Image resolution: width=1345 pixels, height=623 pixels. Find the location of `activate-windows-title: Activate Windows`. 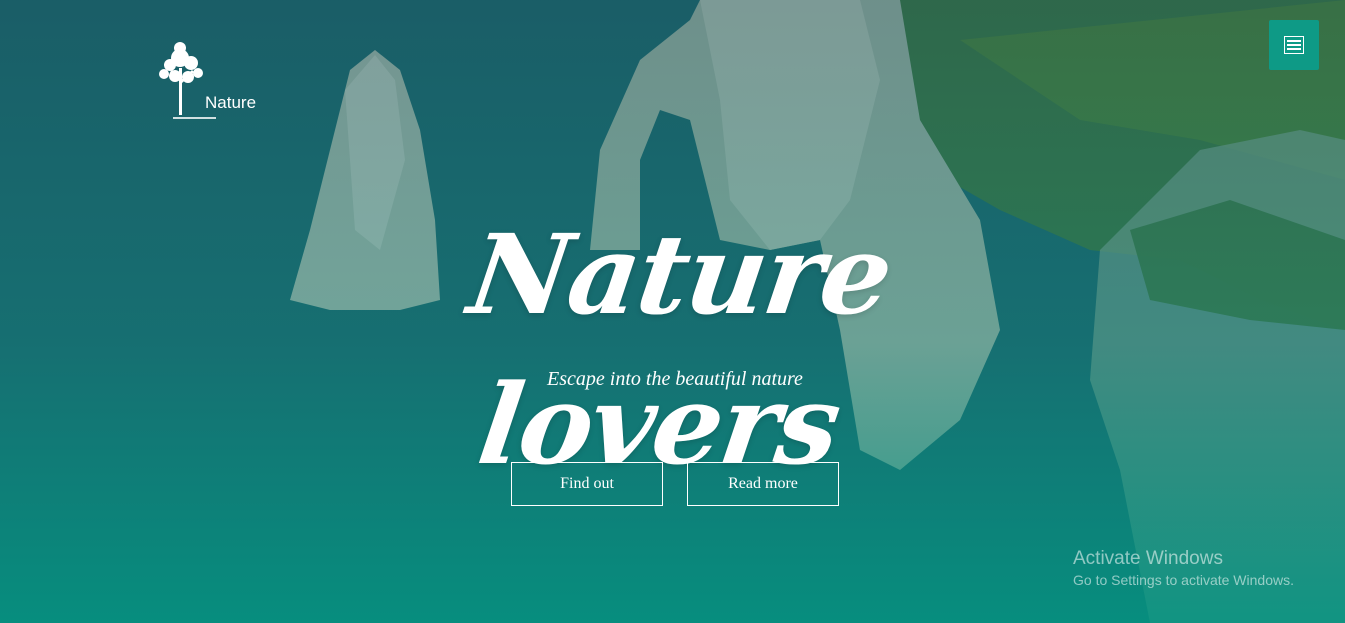

activate-windows-title: Activate Windows is located at coordinates (1148, 558).